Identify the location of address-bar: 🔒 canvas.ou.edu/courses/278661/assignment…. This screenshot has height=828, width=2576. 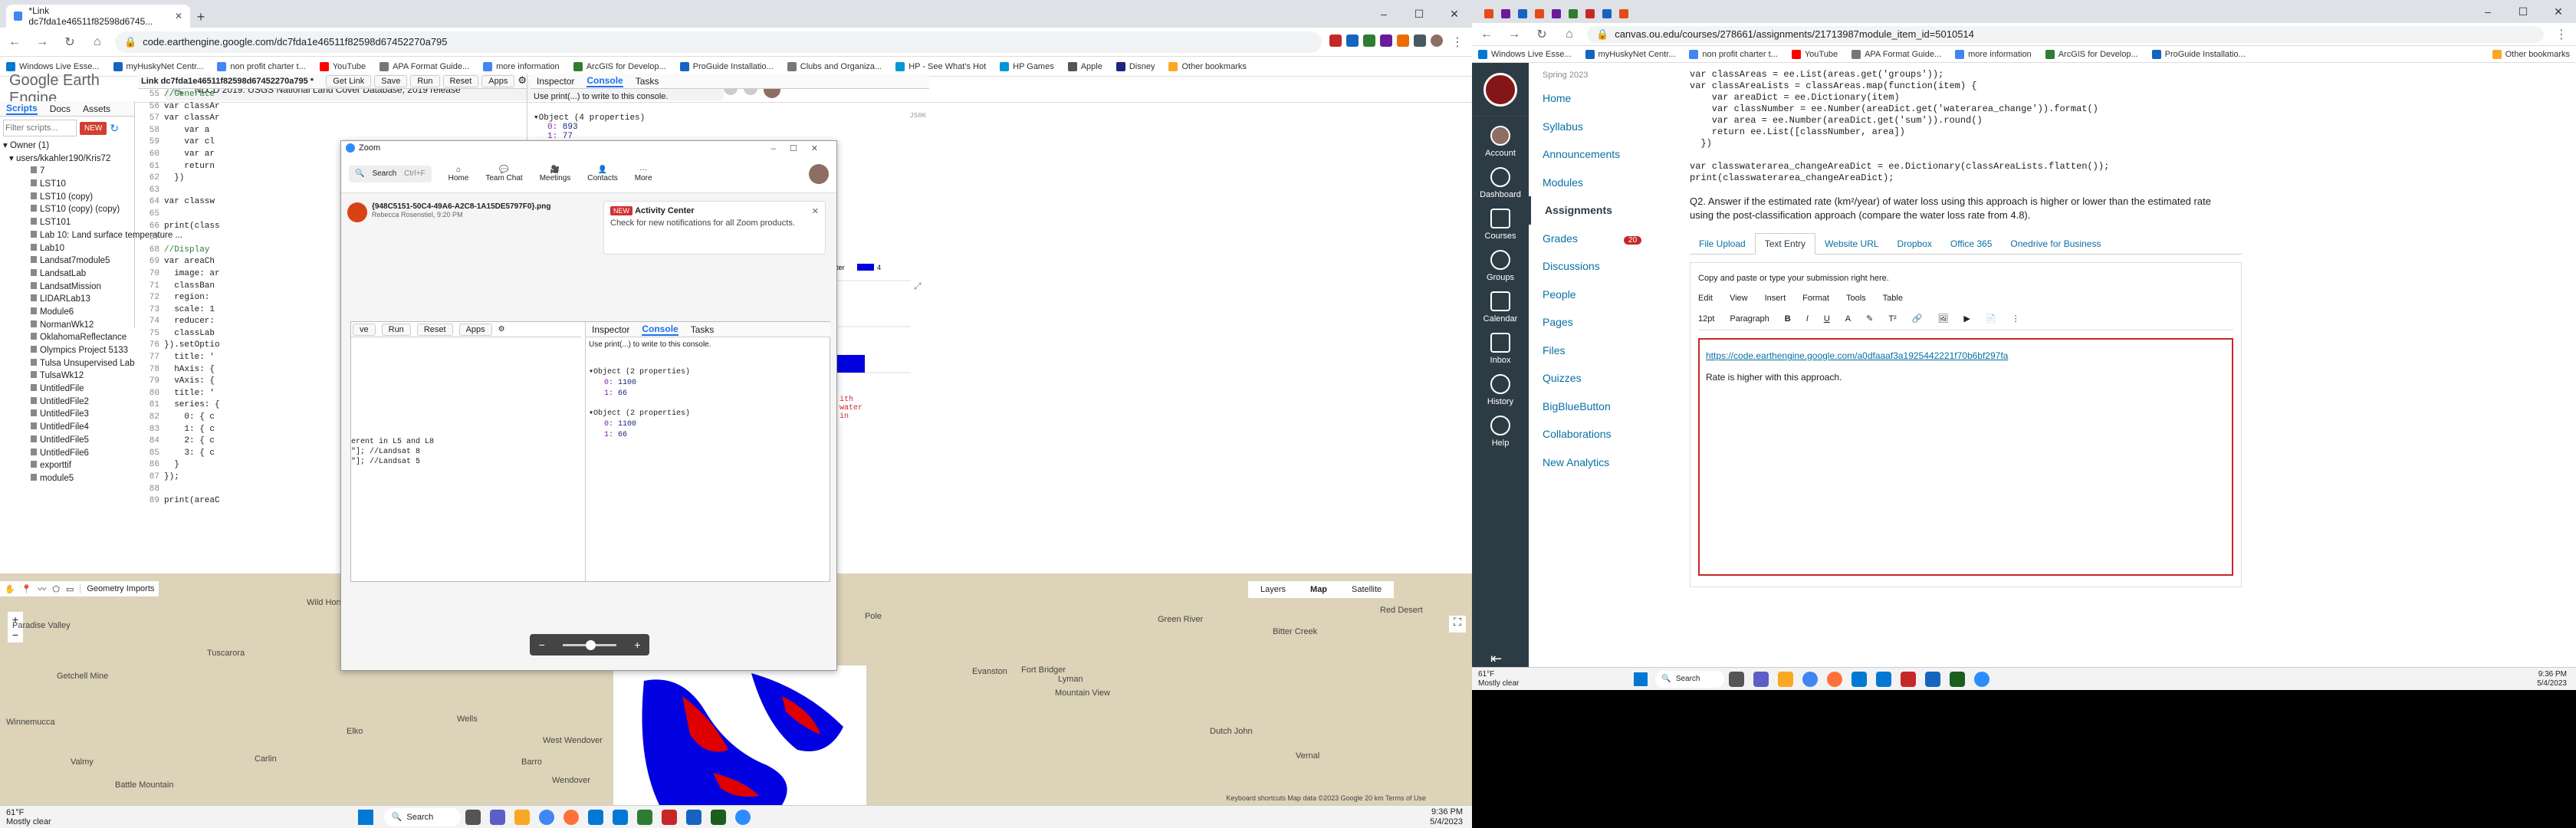
(2065, 34).